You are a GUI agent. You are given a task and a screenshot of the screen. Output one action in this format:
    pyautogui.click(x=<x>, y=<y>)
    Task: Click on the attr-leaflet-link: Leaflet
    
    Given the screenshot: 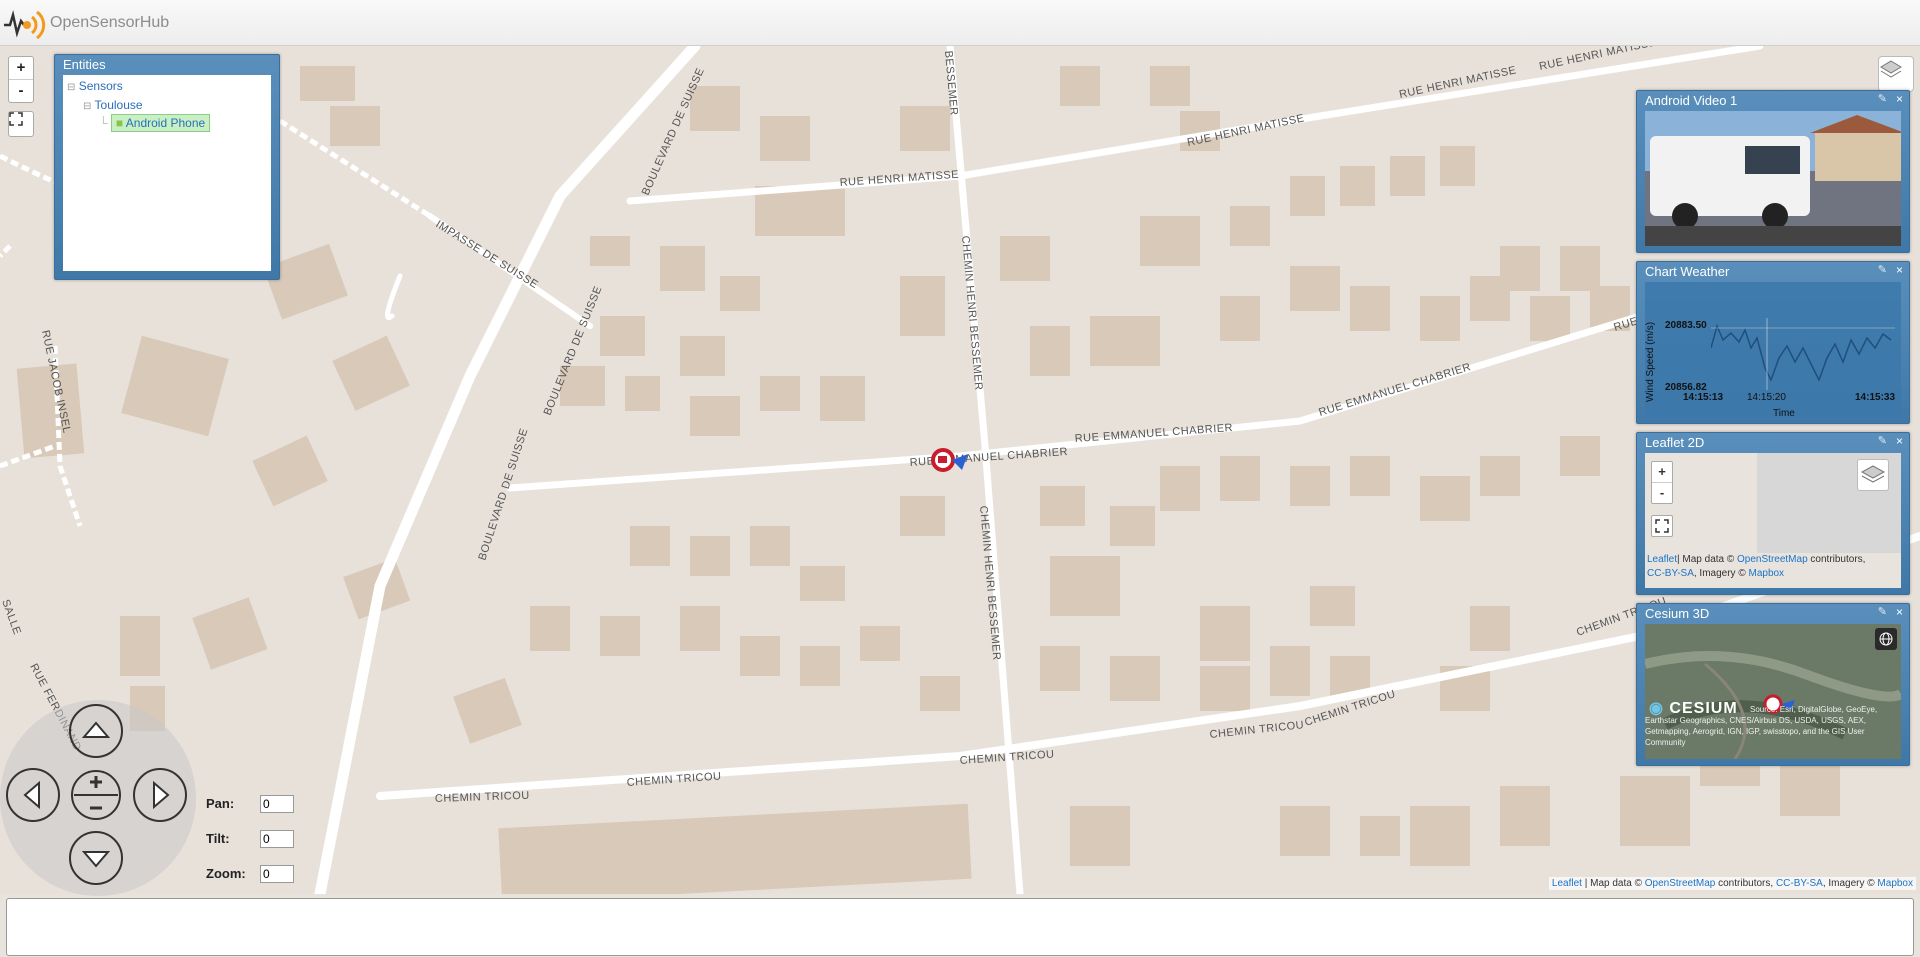 What is the action you would take?
    pyautogui.click(x=1567, y=883)
    